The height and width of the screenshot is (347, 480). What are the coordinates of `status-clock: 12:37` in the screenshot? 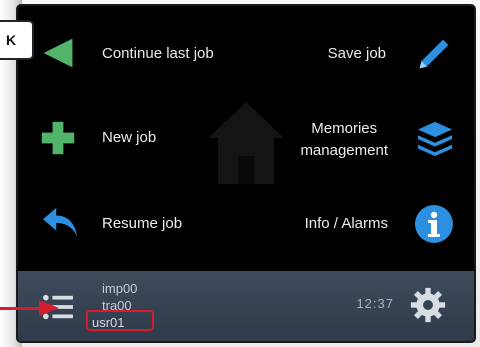 It's located at (375, 303).